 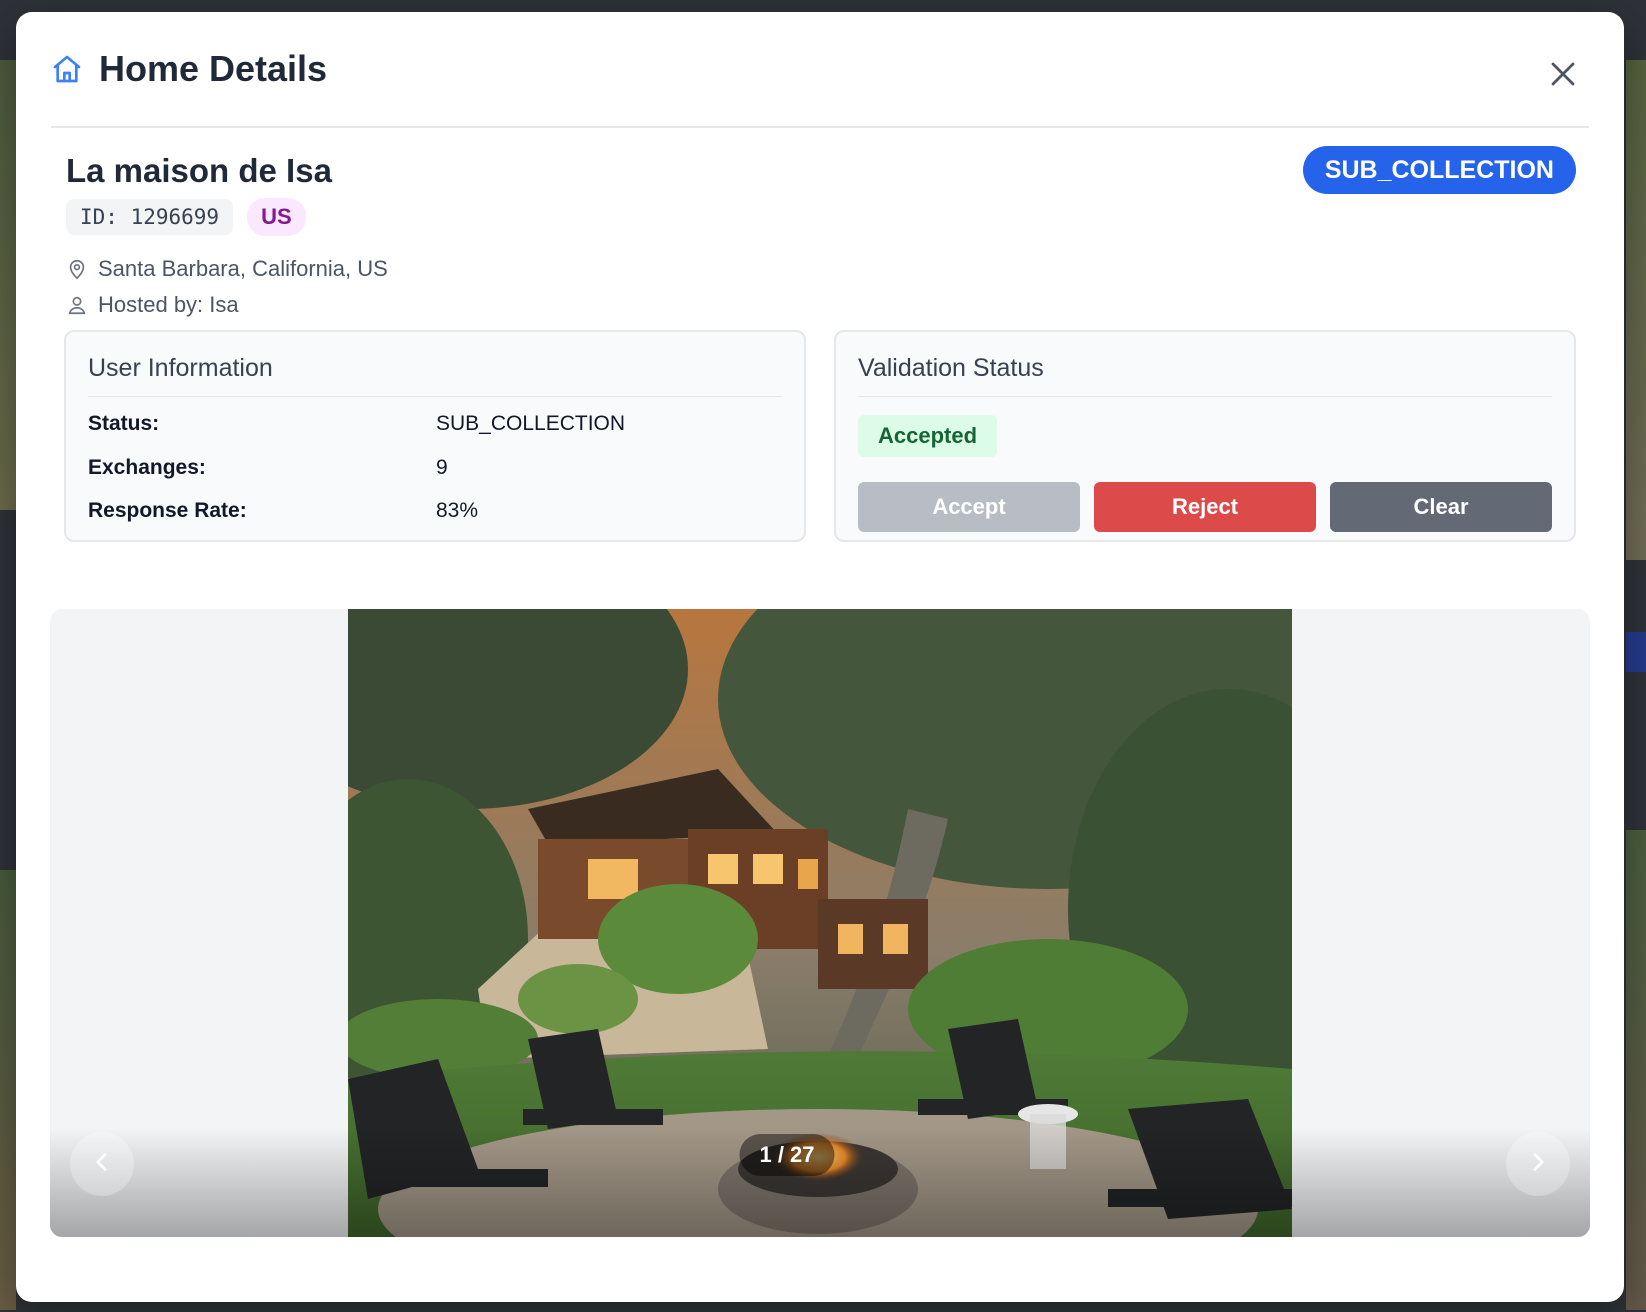 What do you see at coordinates (67, 69) in the screenshot?
I see `home-icon` at bounding box center [67, 69].